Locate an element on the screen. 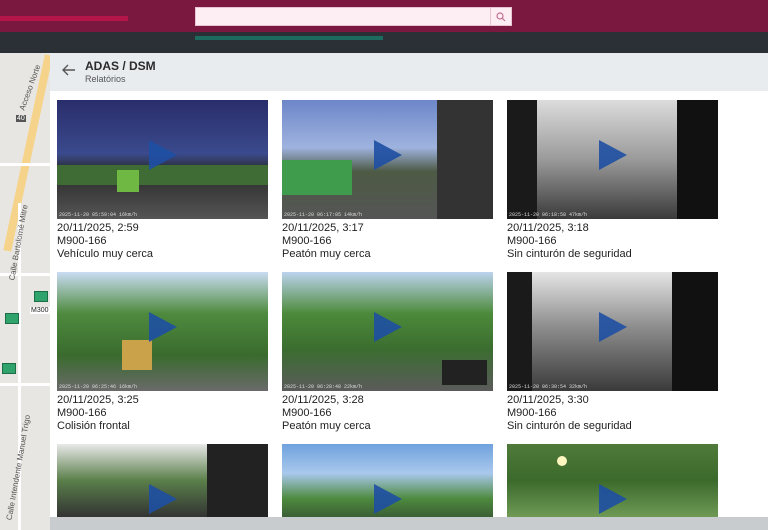 The image size is (768, 530). event-datetime: 20/11/2025, 3:18 is located at coordinates (548, 228).